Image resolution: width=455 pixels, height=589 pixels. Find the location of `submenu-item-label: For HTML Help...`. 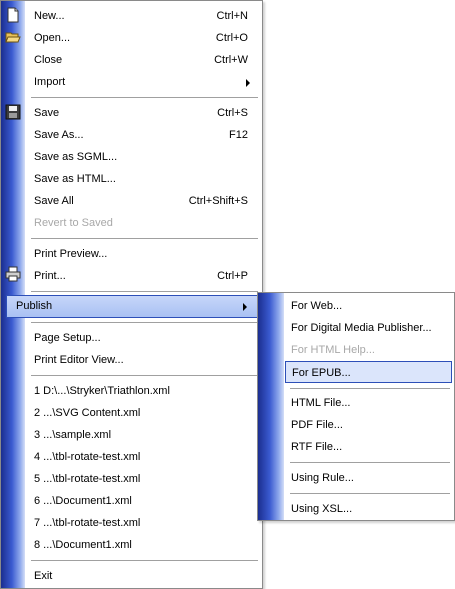

submenu-item-label: For HTML Help... is located at coordinates (333, 350).